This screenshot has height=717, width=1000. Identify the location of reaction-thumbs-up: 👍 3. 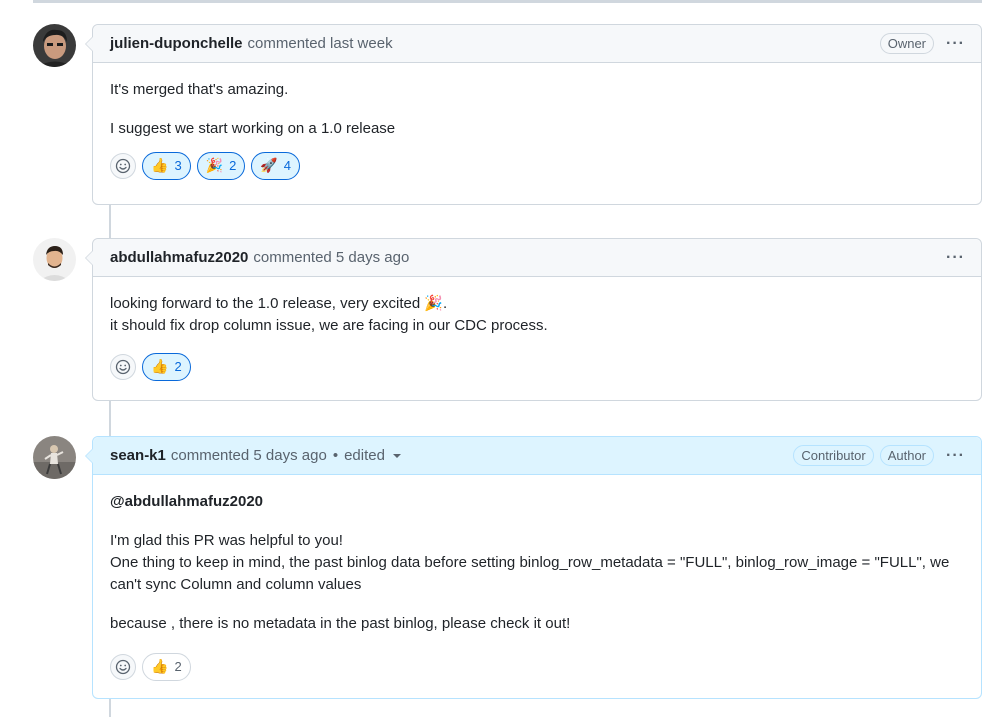
(166, 166).